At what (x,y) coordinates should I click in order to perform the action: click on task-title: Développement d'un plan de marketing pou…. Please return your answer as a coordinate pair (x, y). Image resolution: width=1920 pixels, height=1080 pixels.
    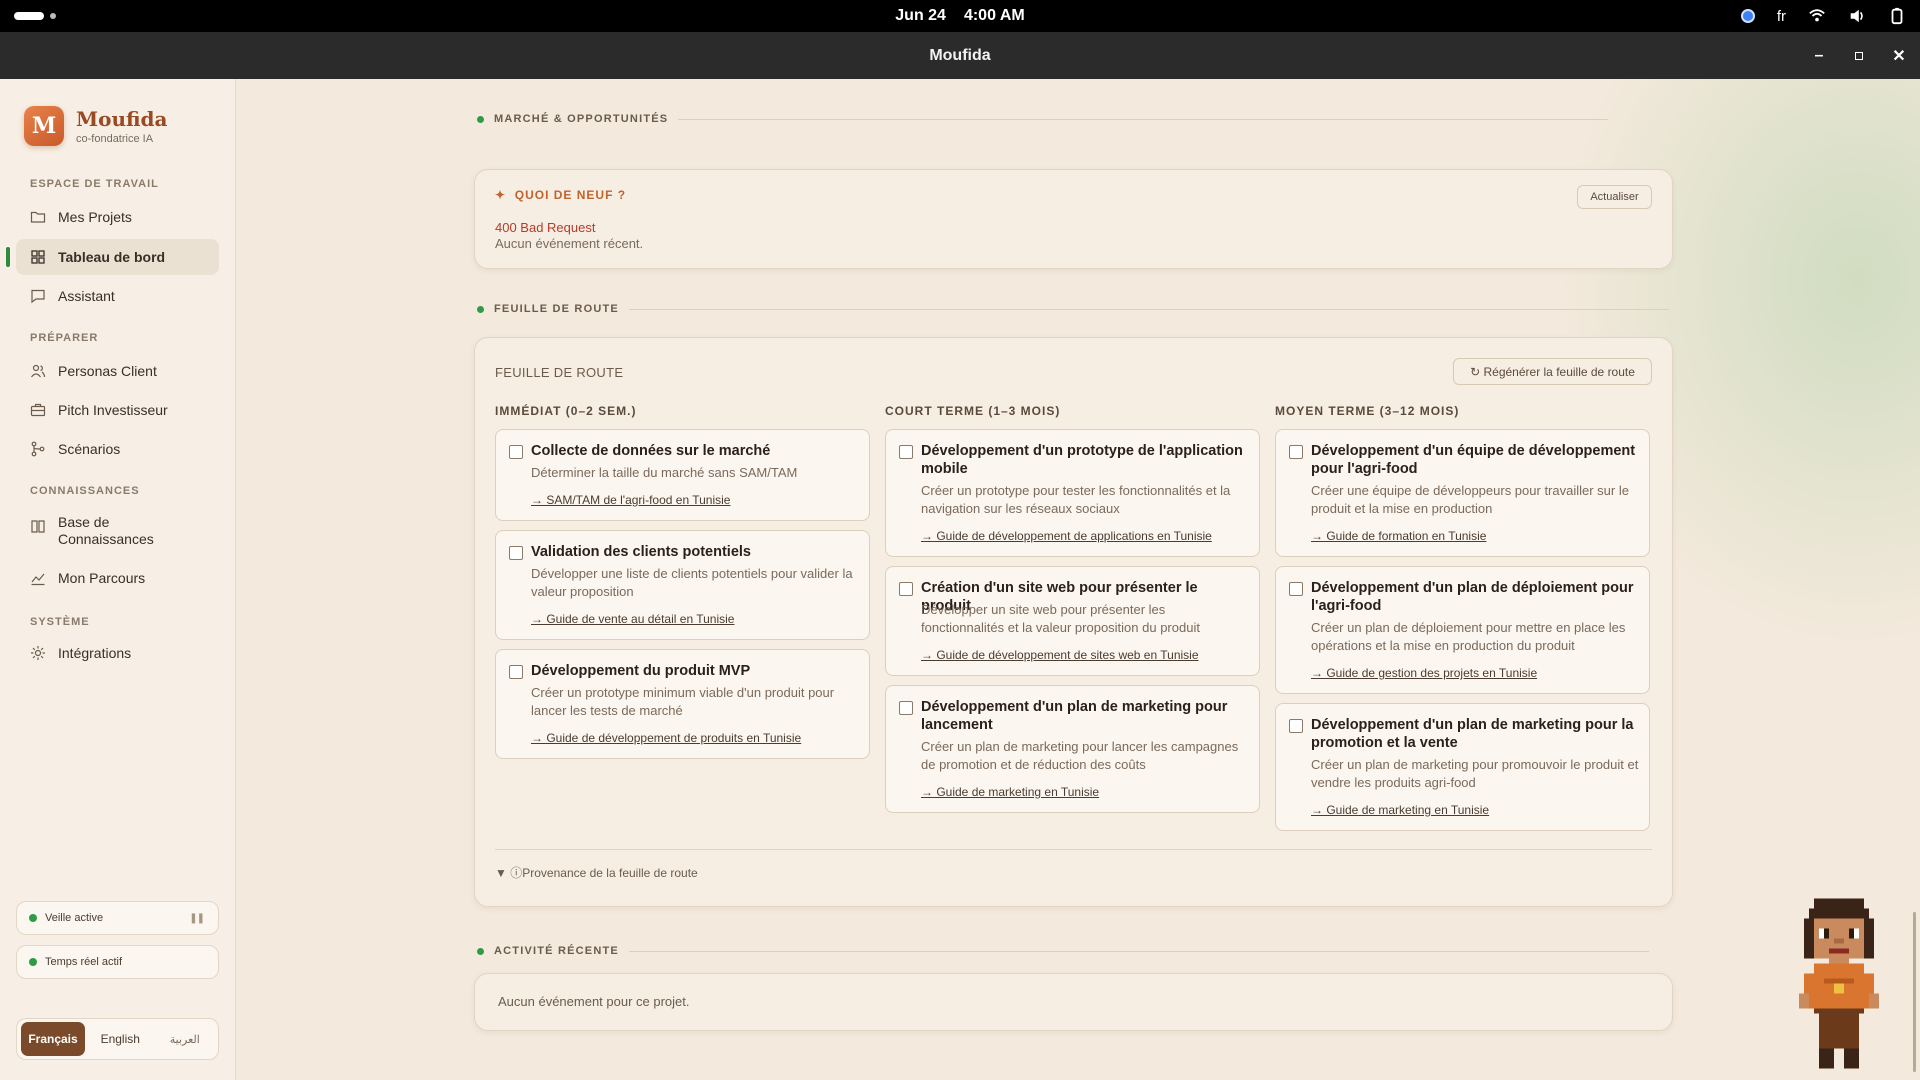
    Looking at the image, I should click on (1074, 716).